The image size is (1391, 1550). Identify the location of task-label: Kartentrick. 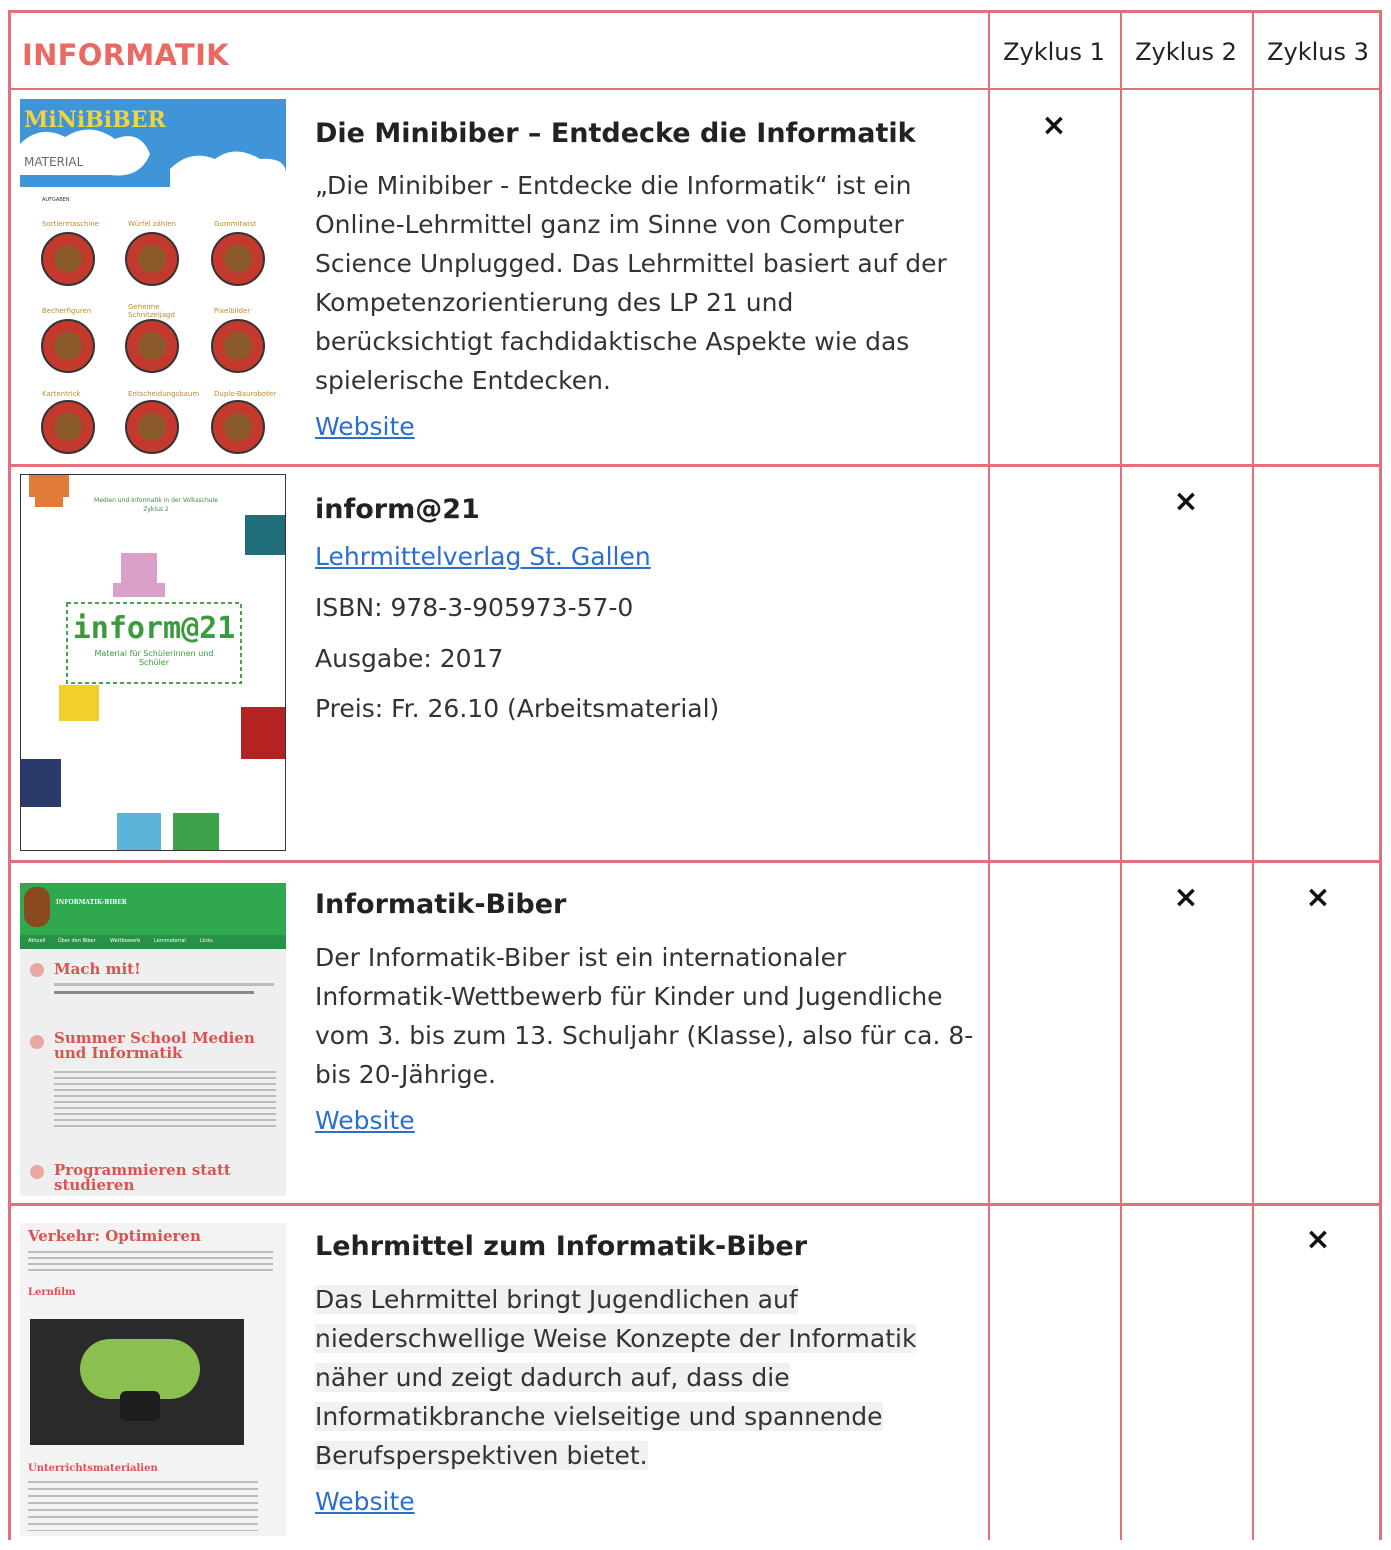
(61, 394).